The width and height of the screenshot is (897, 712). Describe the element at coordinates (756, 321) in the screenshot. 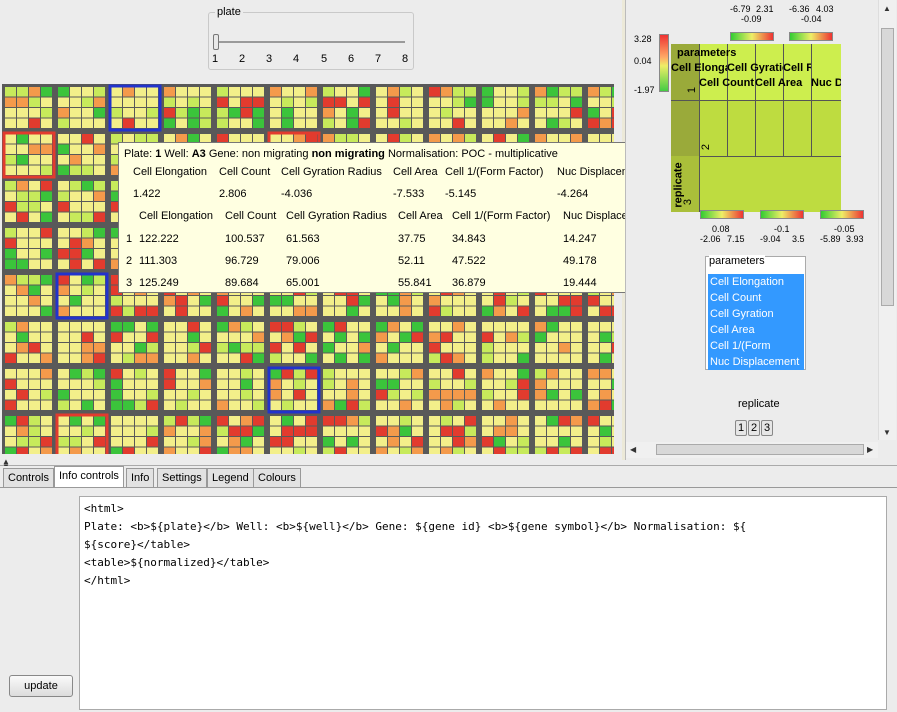

I see `parameter-list-item: Cell Gyration Radius` at that location.